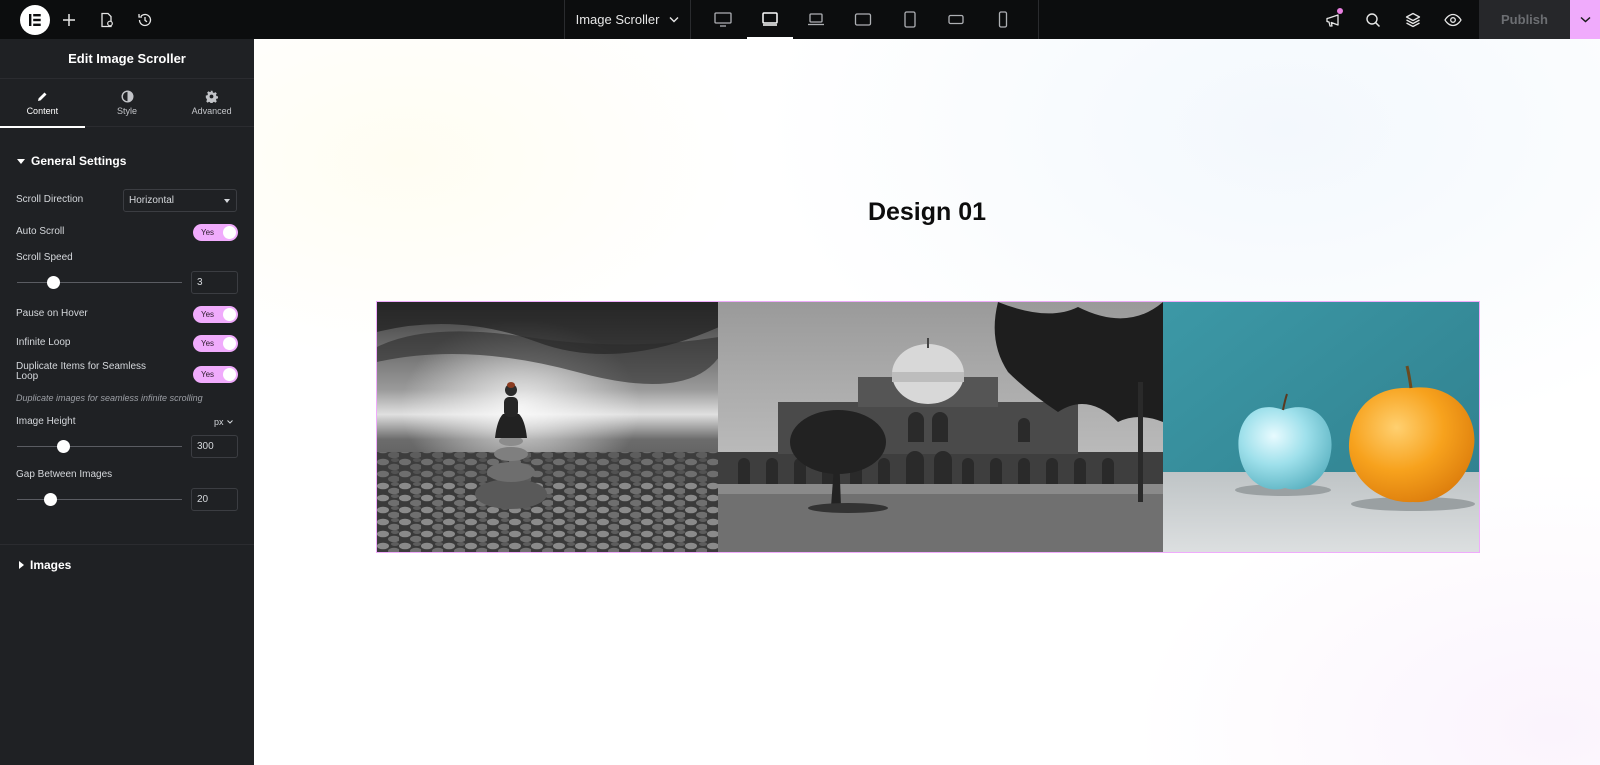 The width and height of the screenshot is (1600, 765). Describe the element at coordinates (69, 19) in the screenshot. I see `plus-icon` at that location.